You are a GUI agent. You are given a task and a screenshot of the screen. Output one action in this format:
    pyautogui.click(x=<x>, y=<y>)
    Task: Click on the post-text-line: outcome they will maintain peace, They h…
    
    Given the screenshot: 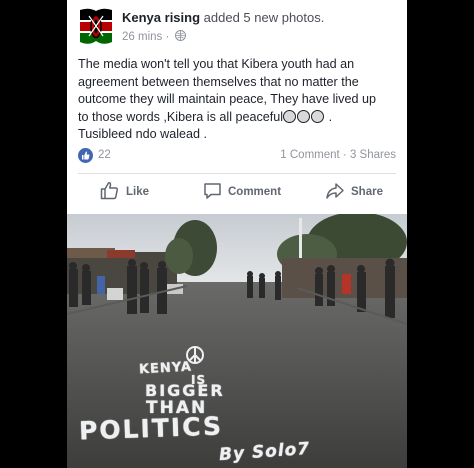 What is the action you would take?
    pyautogui.click(x=227, y=99)
    